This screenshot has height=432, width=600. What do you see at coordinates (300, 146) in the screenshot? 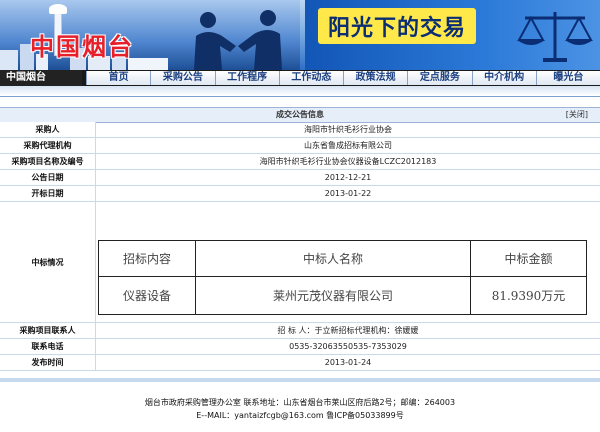
I see `row-agency: 采购代理机构 山东省鲁成招标有限公司` at bounding box center [300, 146].